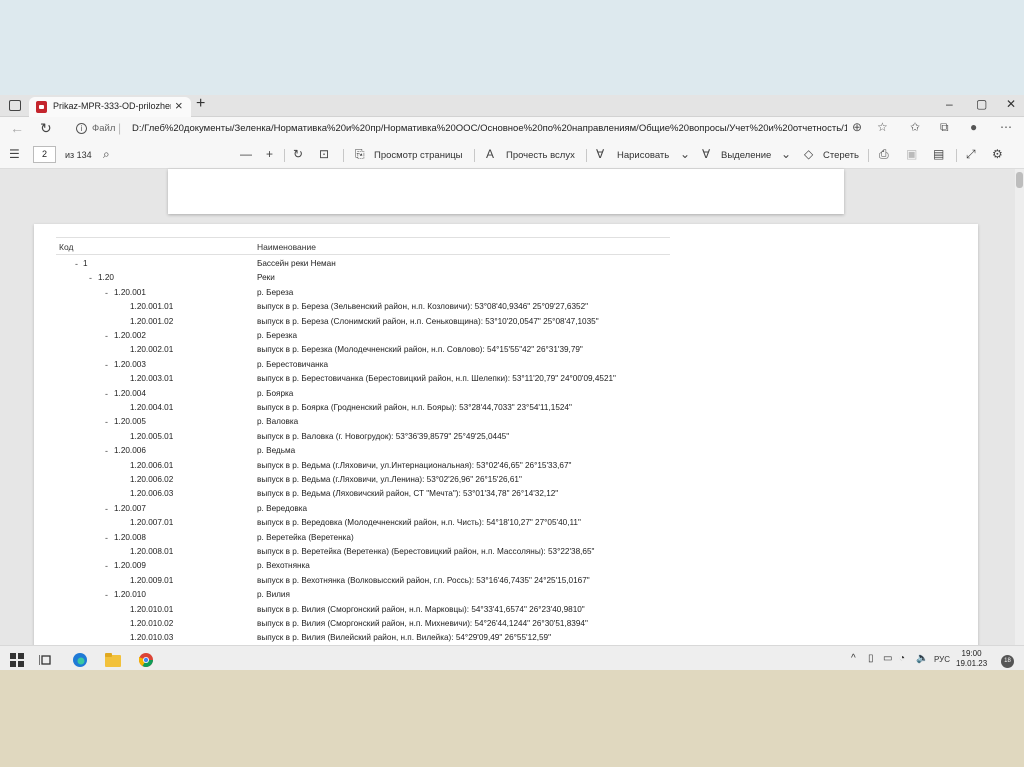 The height and width of the screenshot is (767, 1024). I want to click on read-aloud-button: Прочесть вслух, so click(540, 155).